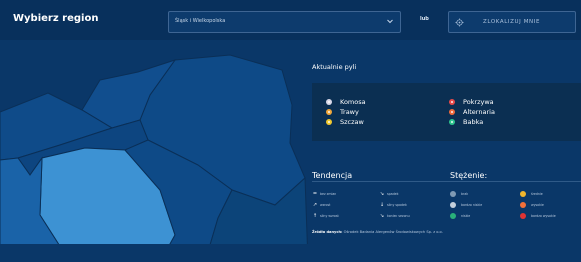 Image resolution: width=581 pixels, height=262 pixels. What do you see at coordinates (459, 22) in the screenshot?
I see `location-crosshair-icon` at bounding box center [459, 22].